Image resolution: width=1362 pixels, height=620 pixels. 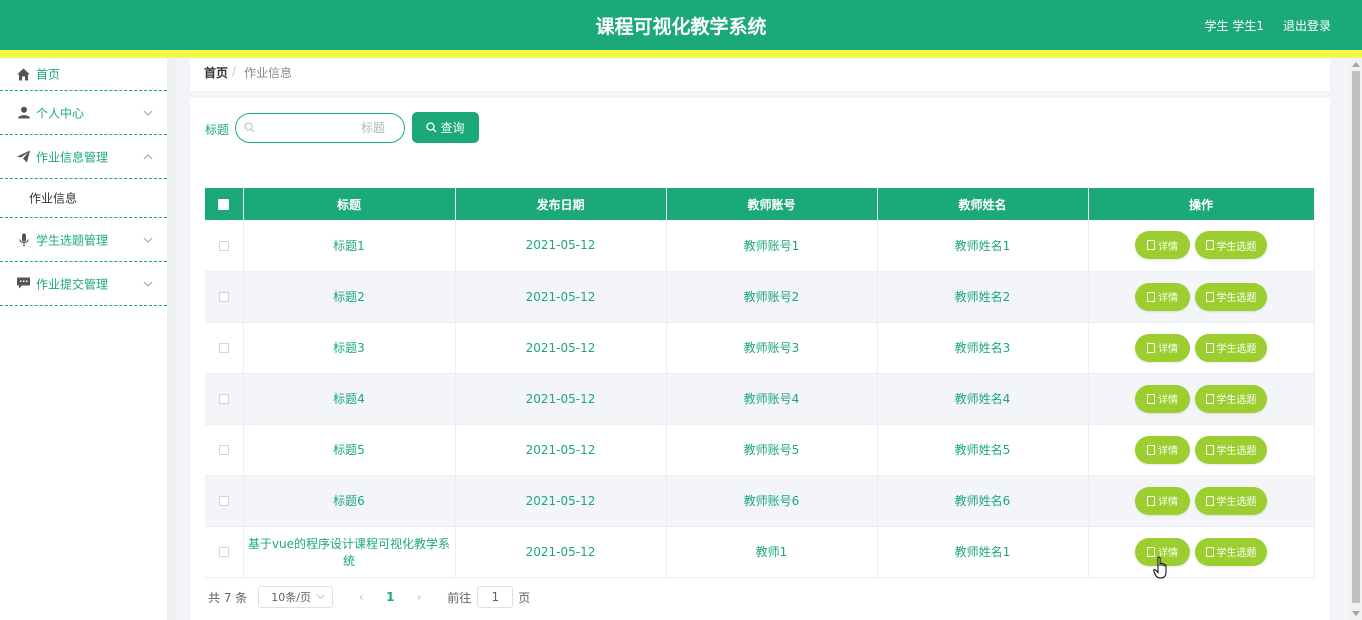 What do you see at coordinates (1356, 64) in the screenshot?
I see `scroll-up-arrow` at bounding box center [1356, 64].